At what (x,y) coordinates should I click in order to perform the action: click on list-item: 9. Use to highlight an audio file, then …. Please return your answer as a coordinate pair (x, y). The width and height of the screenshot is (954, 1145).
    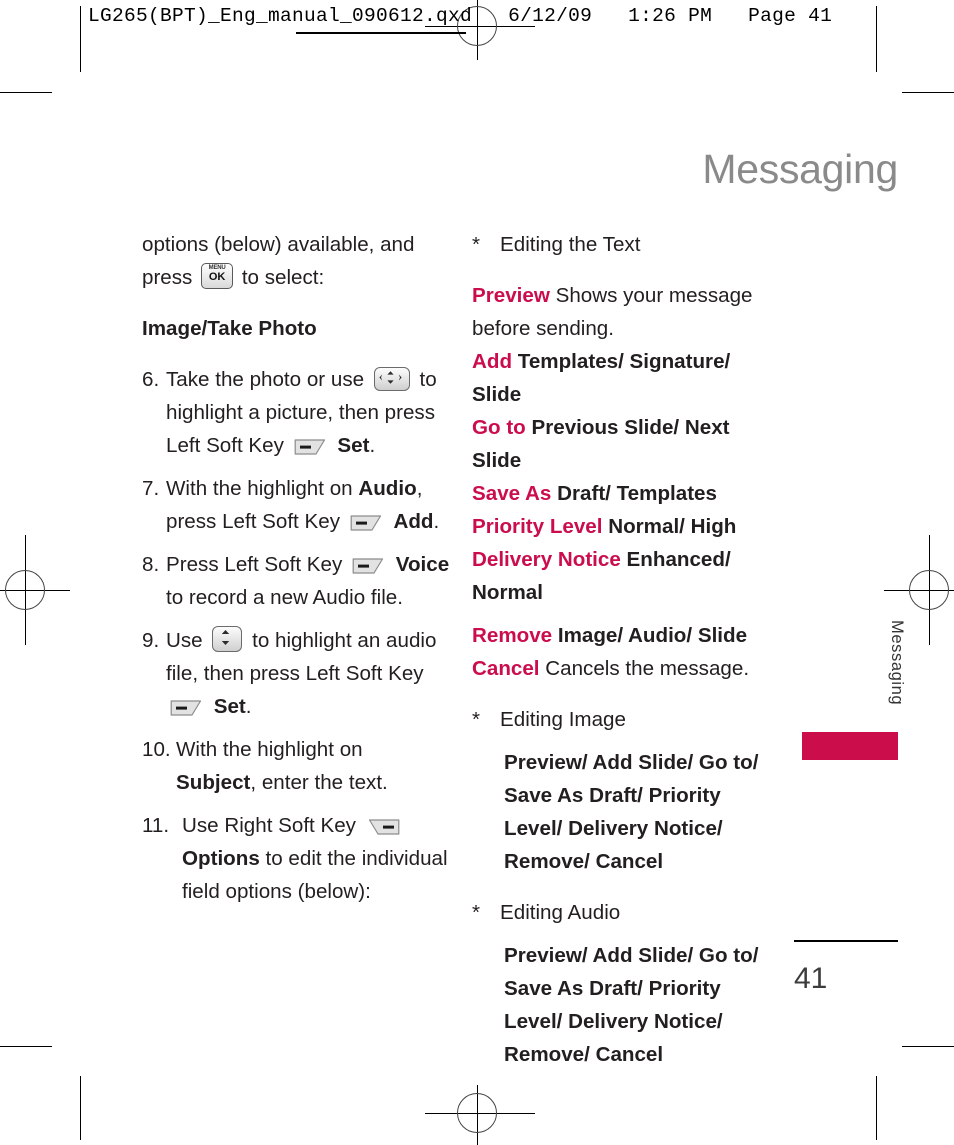
    Looking at the image, I should click on (297, 673).